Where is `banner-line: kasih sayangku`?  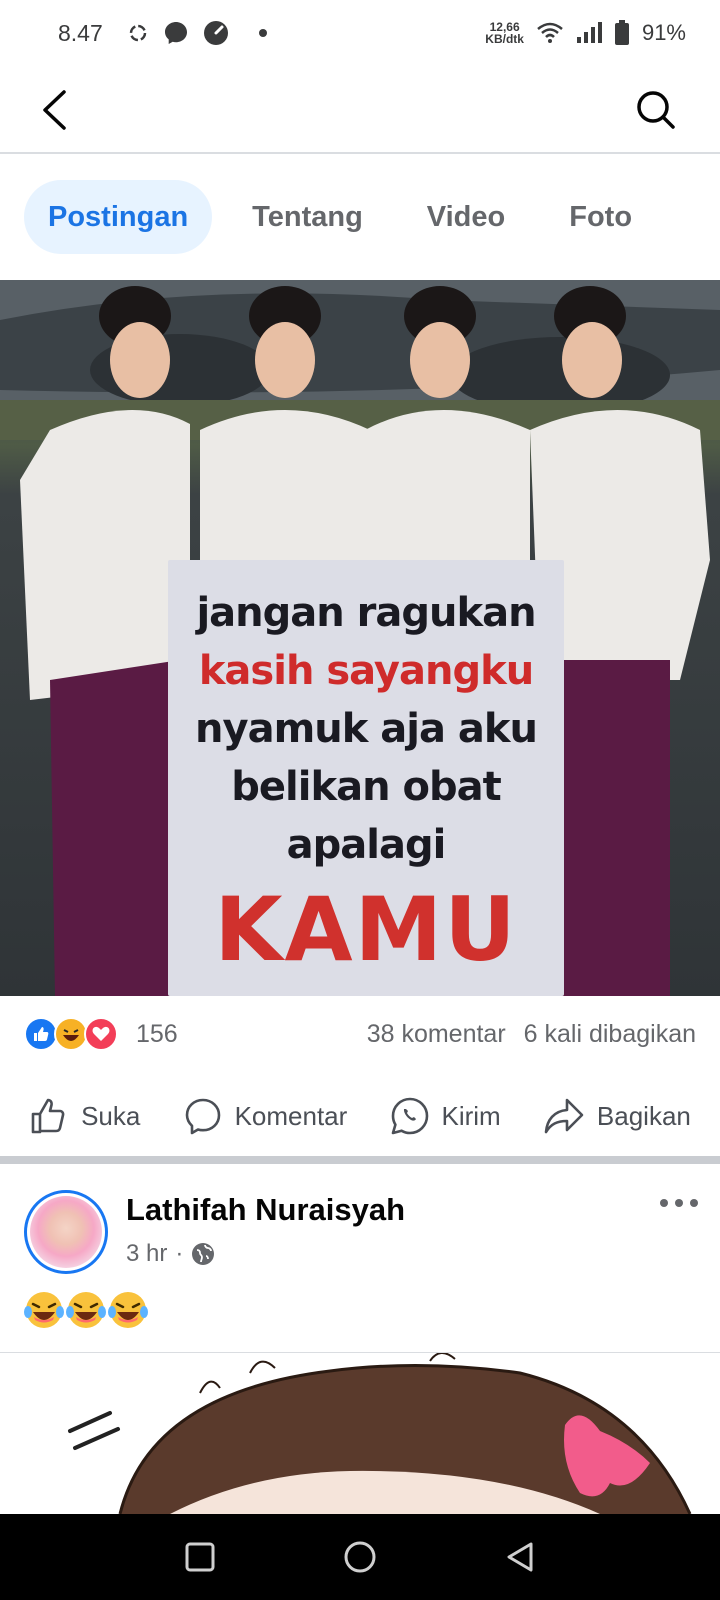 banner-line: kasih sayangku is located at coordinates (366, 671).